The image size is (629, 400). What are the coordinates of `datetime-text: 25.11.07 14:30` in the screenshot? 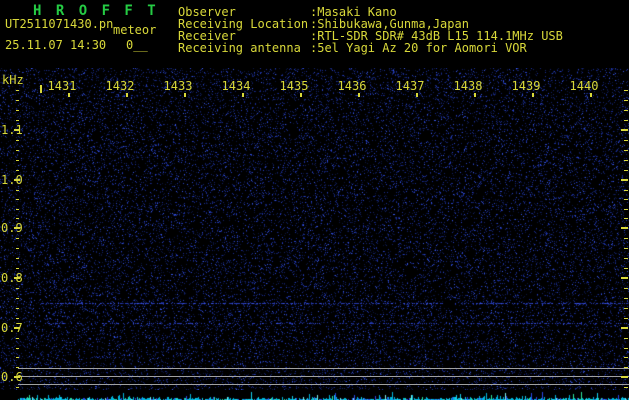 It's located at (56, 45).